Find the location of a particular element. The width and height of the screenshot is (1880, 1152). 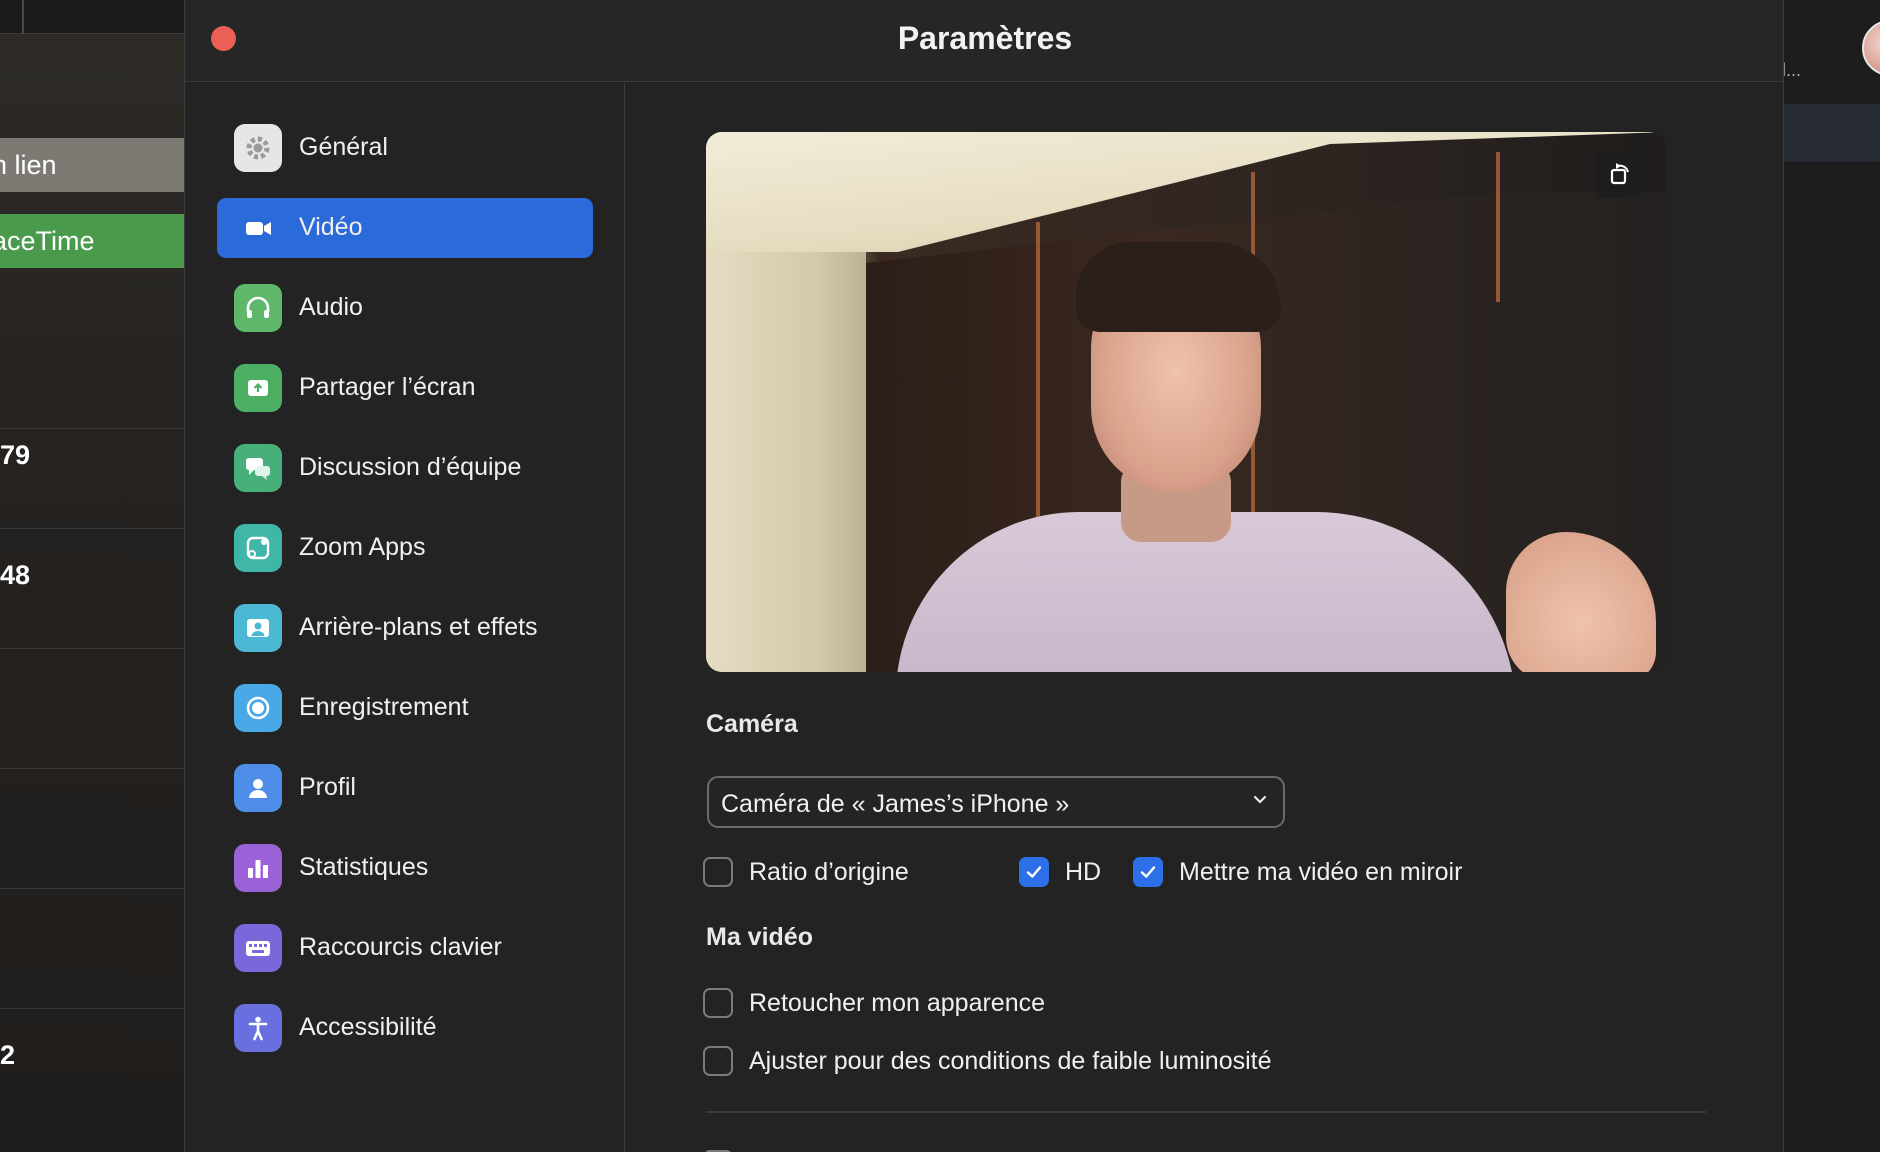

sidebar-item-label: Accessibilité is located at coordinates (368, 1027).